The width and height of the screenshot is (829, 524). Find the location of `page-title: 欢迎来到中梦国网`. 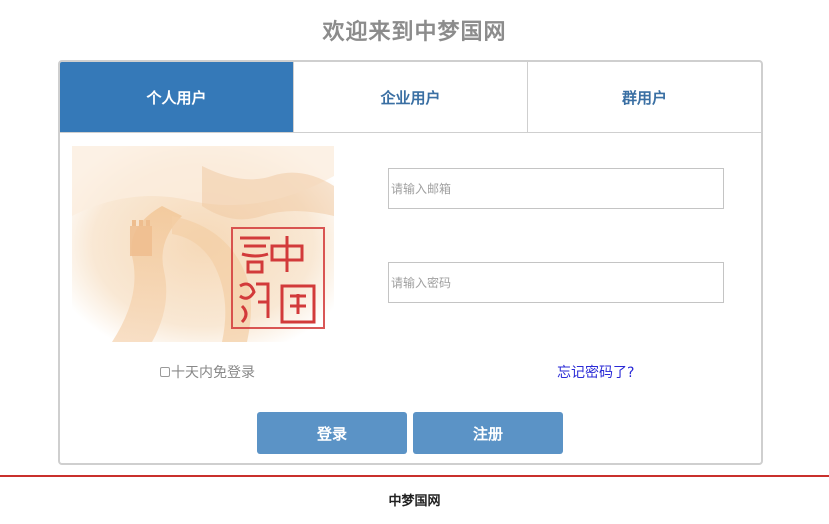

page-title: 欢迎来到中梦国网 is located at coordinates (414, 32).